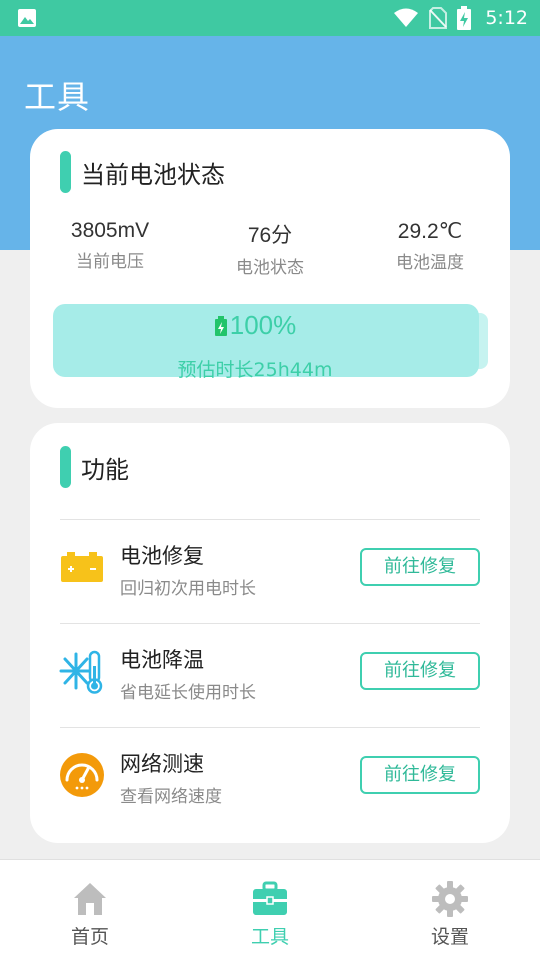  What do you see at coordinates (105, 469) in the screenshot?
I see `function-card-title: 功能` at bounding box center [105, 469].